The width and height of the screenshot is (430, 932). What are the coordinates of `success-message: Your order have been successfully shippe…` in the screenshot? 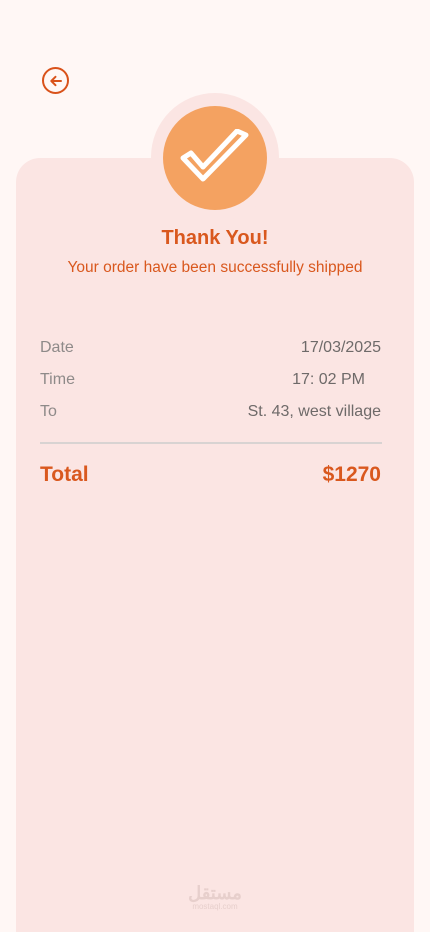 It's located at (215, 267).